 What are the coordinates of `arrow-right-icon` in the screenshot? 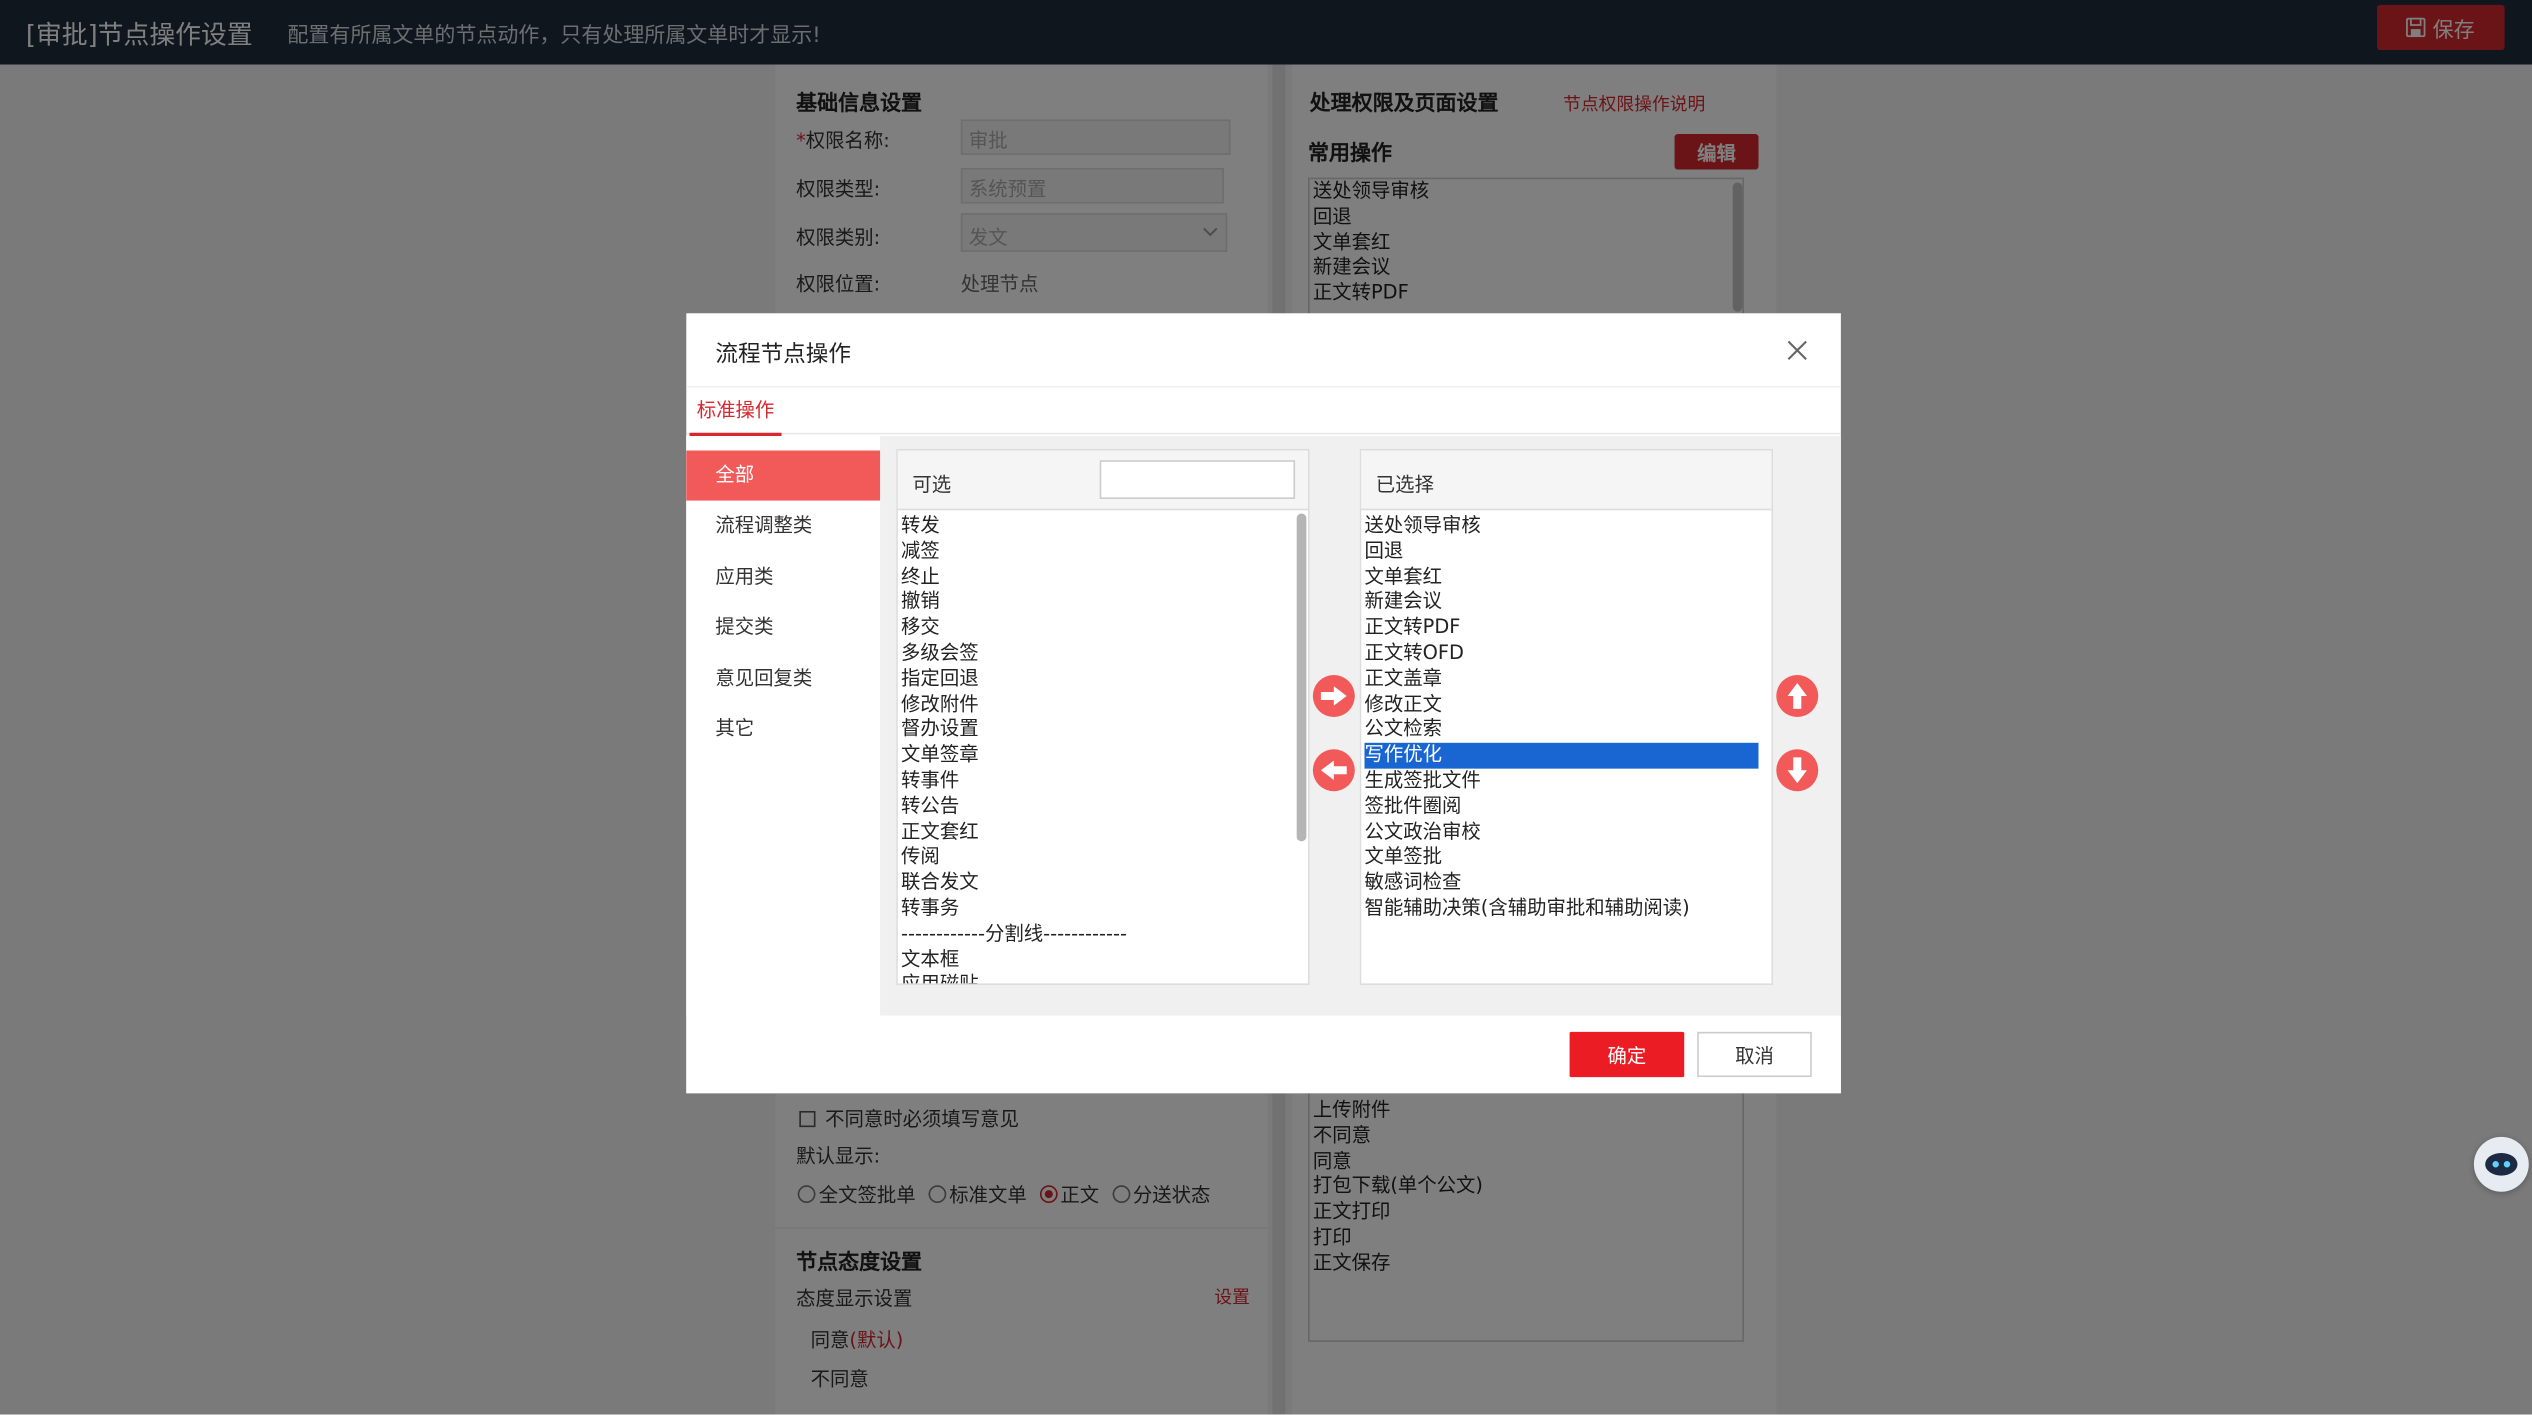 It's located at (1333, 696).